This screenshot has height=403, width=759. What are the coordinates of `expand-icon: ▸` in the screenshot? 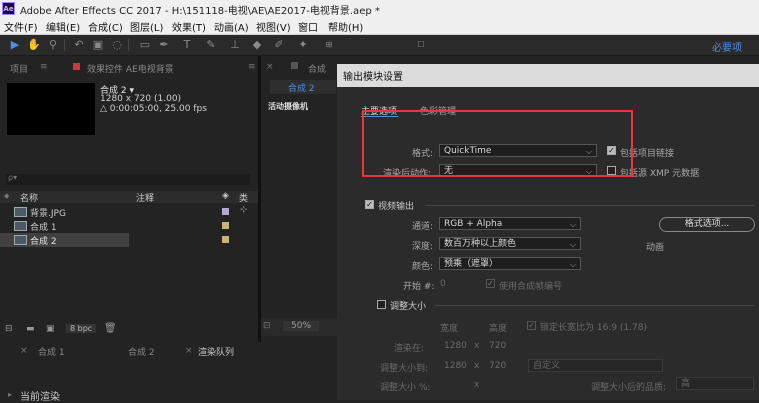 It's located at (10, 394).